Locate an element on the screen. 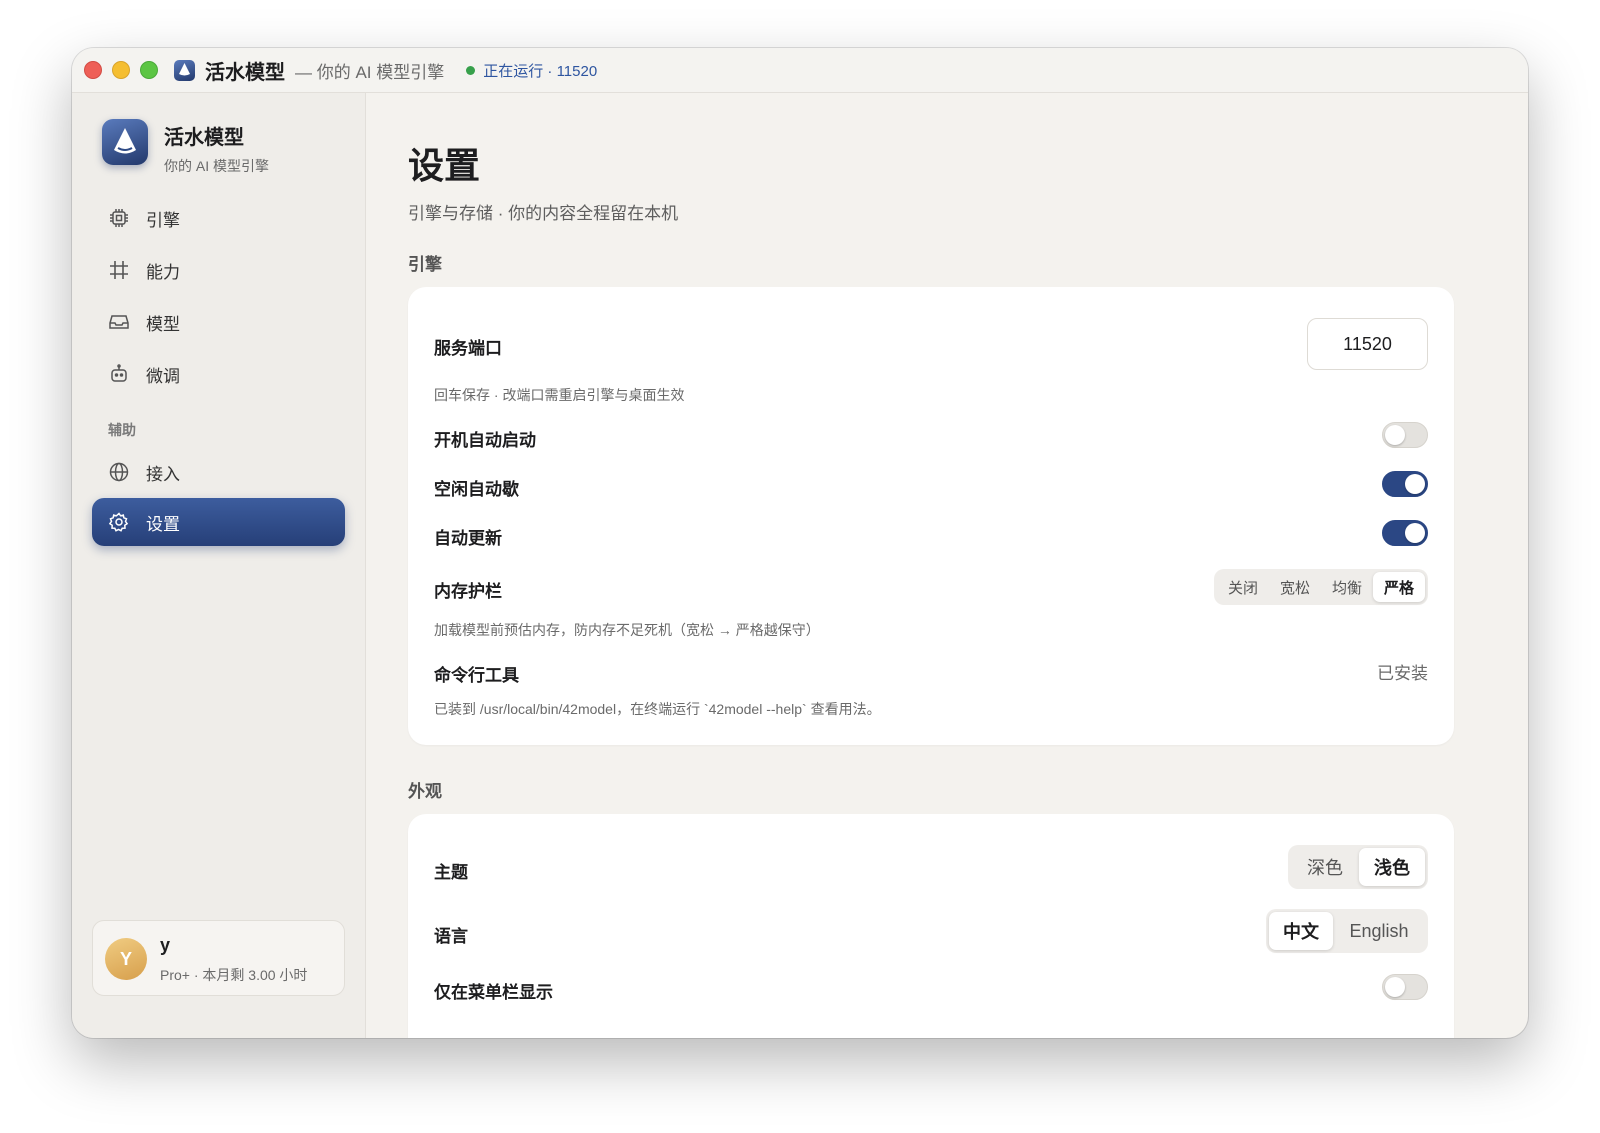 The image size is (1600, 1133). minimize-button is located at coordinates (121, 70).